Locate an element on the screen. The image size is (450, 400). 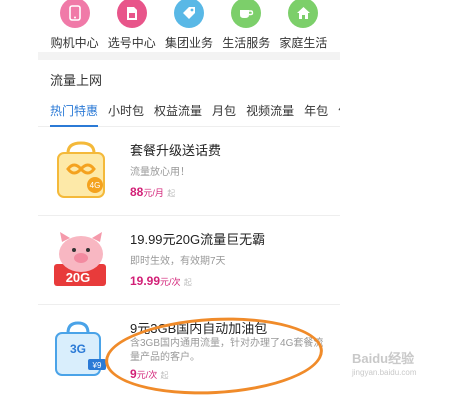
watermark-url: jingyan.baidu.com is located at coordinates (384, 372).